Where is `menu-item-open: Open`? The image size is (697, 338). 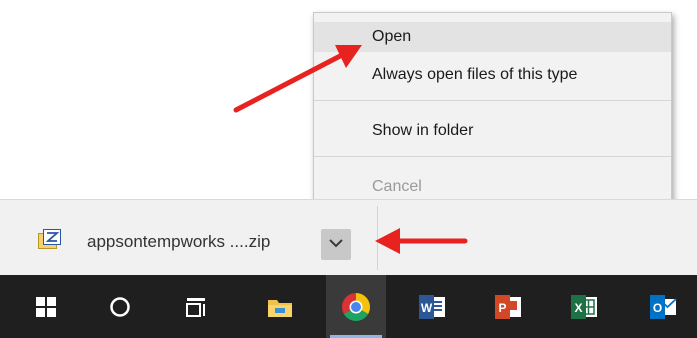 menu-item-open: Open is located at coordinates (492, 37).